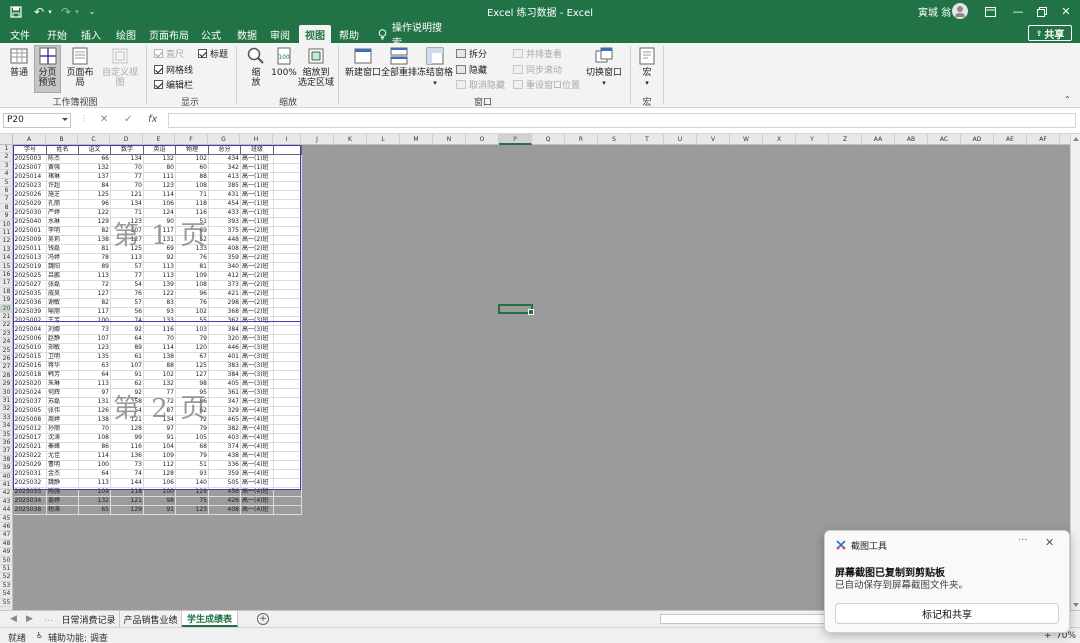 The image size is (1080, 643). Describe the element at coordinates (159, 222) in the screenshot. I see `table-cell: 90` at that location.